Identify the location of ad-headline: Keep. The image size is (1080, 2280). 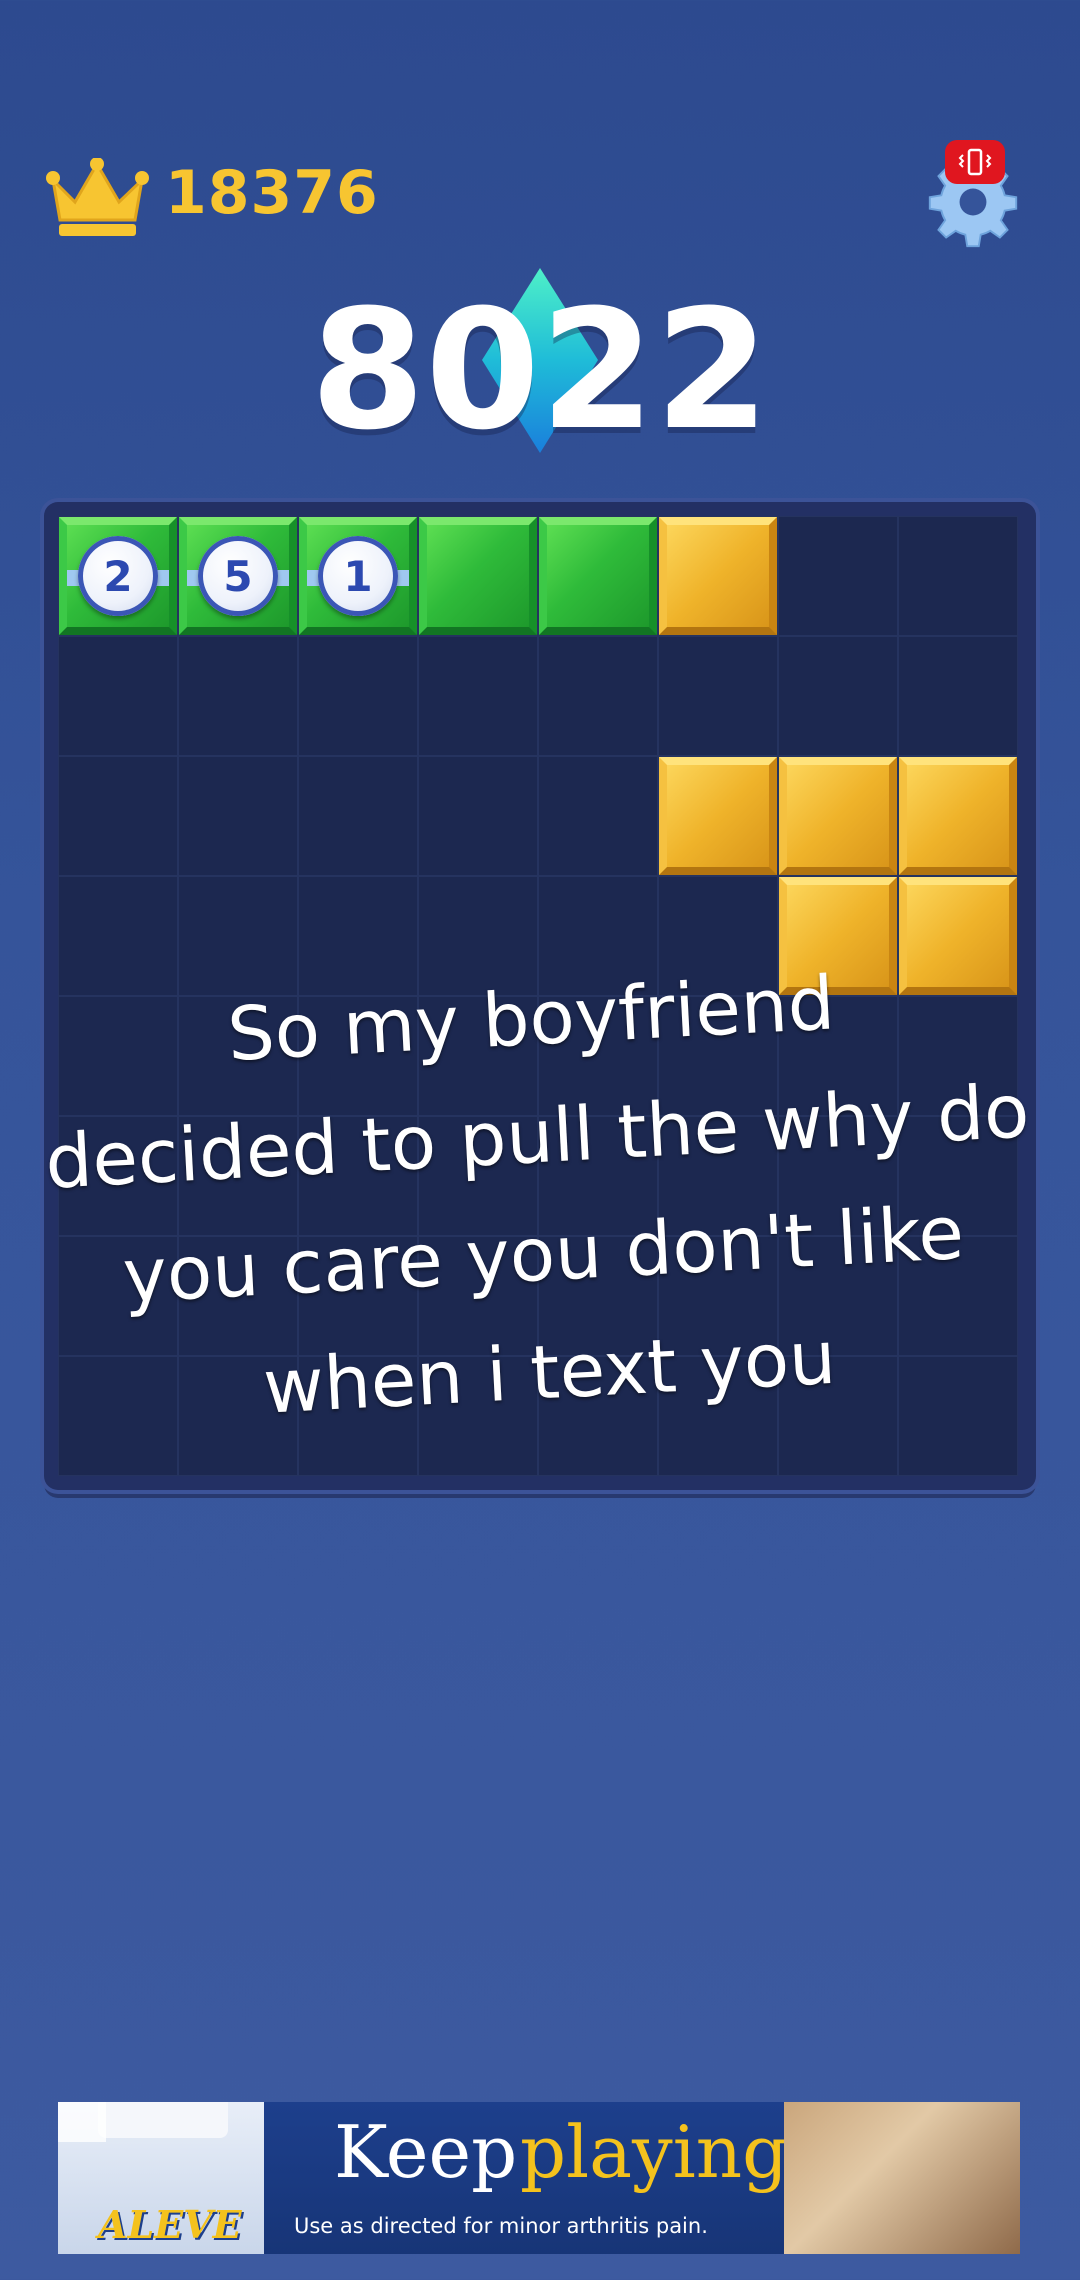
(426, 2152).